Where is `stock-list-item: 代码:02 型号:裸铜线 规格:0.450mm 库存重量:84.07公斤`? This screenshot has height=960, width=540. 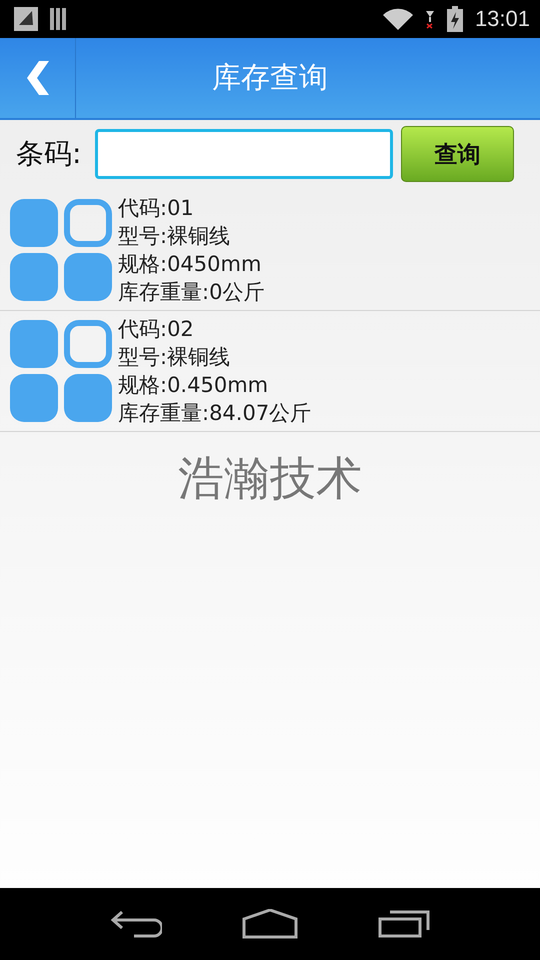
stock-list-item: 代码:02 型号:裸铜线 规格:0.450mm 库存重量:84.07公斤 is located at coordinates (270, 371).